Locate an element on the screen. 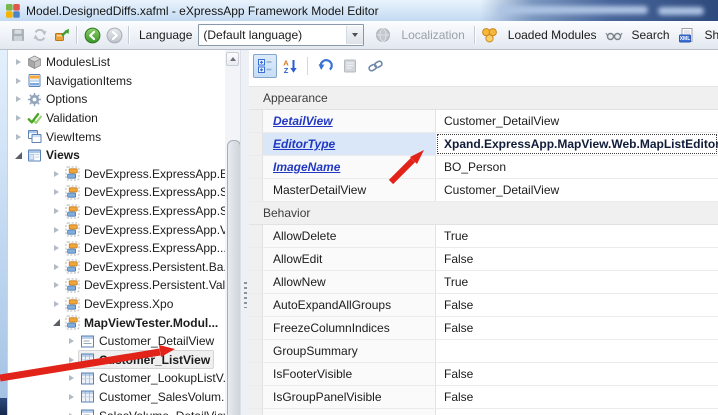 Image resolution: width=718 pixels, height=415 pixels. tree-item-content: ModulesList is located at coordinates (69, 62).